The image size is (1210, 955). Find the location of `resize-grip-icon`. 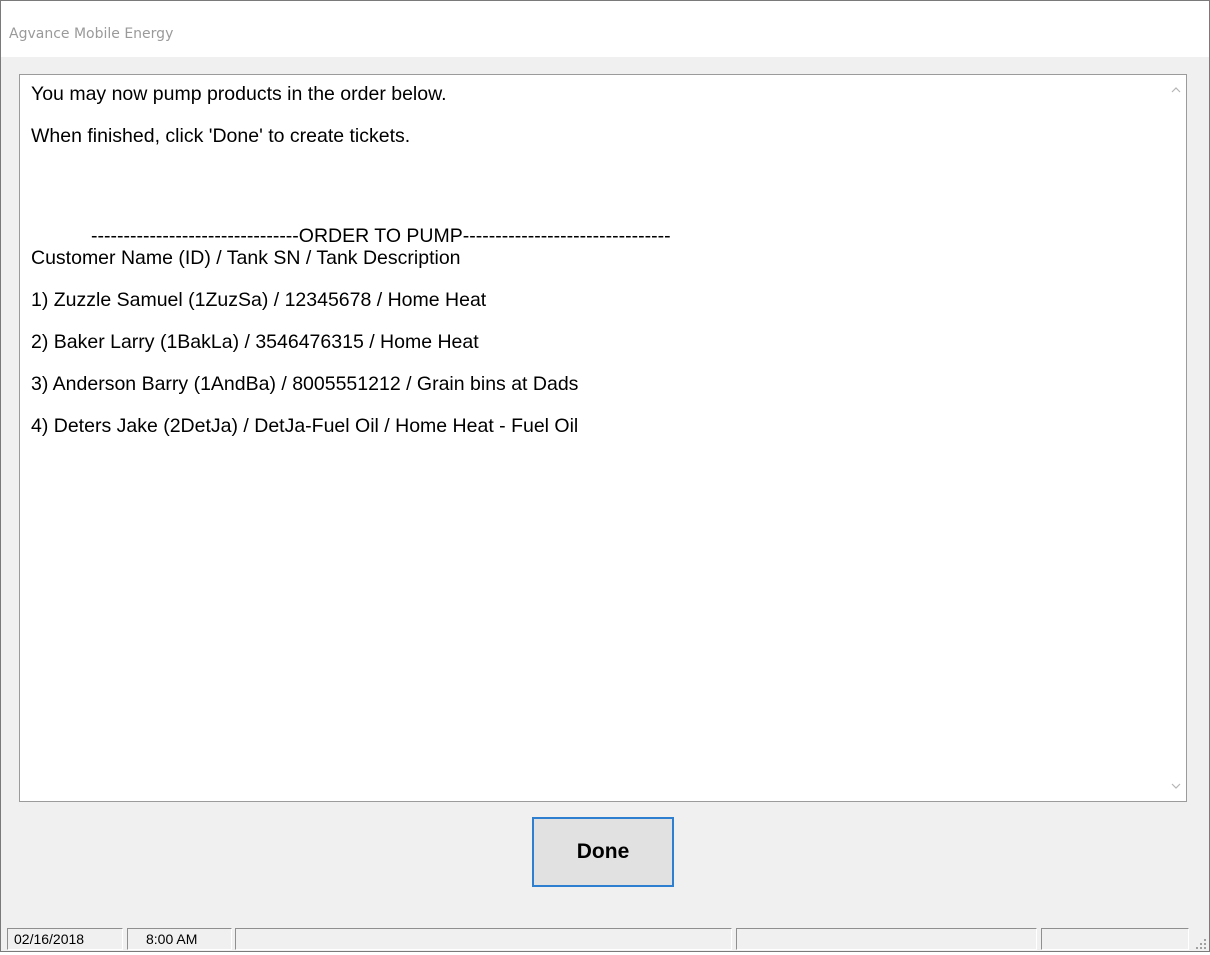

resize-grip-icon is located at coordinates (1201, 943).